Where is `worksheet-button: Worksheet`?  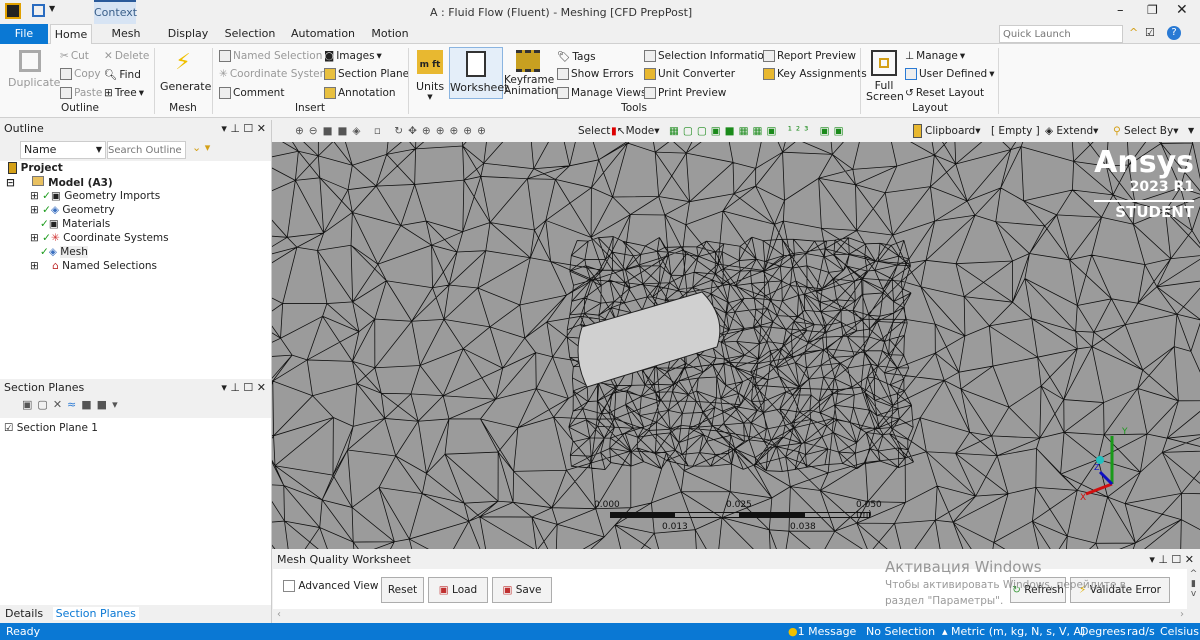 worksheet-button: Worksheet is located at coordinates (478, 73).